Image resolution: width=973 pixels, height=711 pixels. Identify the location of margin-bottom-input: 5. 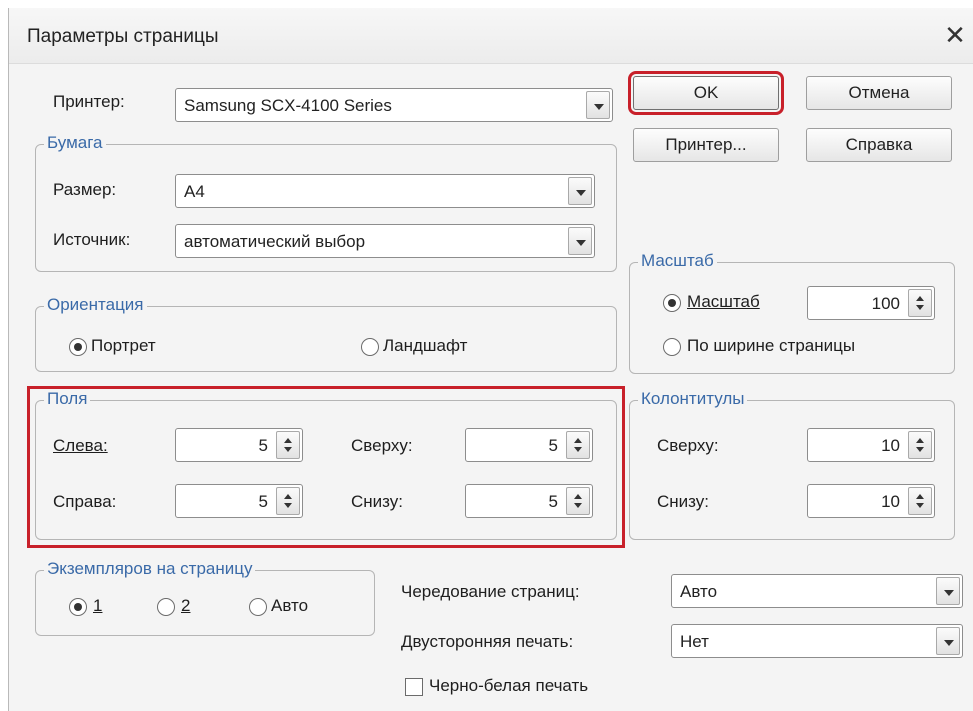
(529, 501).